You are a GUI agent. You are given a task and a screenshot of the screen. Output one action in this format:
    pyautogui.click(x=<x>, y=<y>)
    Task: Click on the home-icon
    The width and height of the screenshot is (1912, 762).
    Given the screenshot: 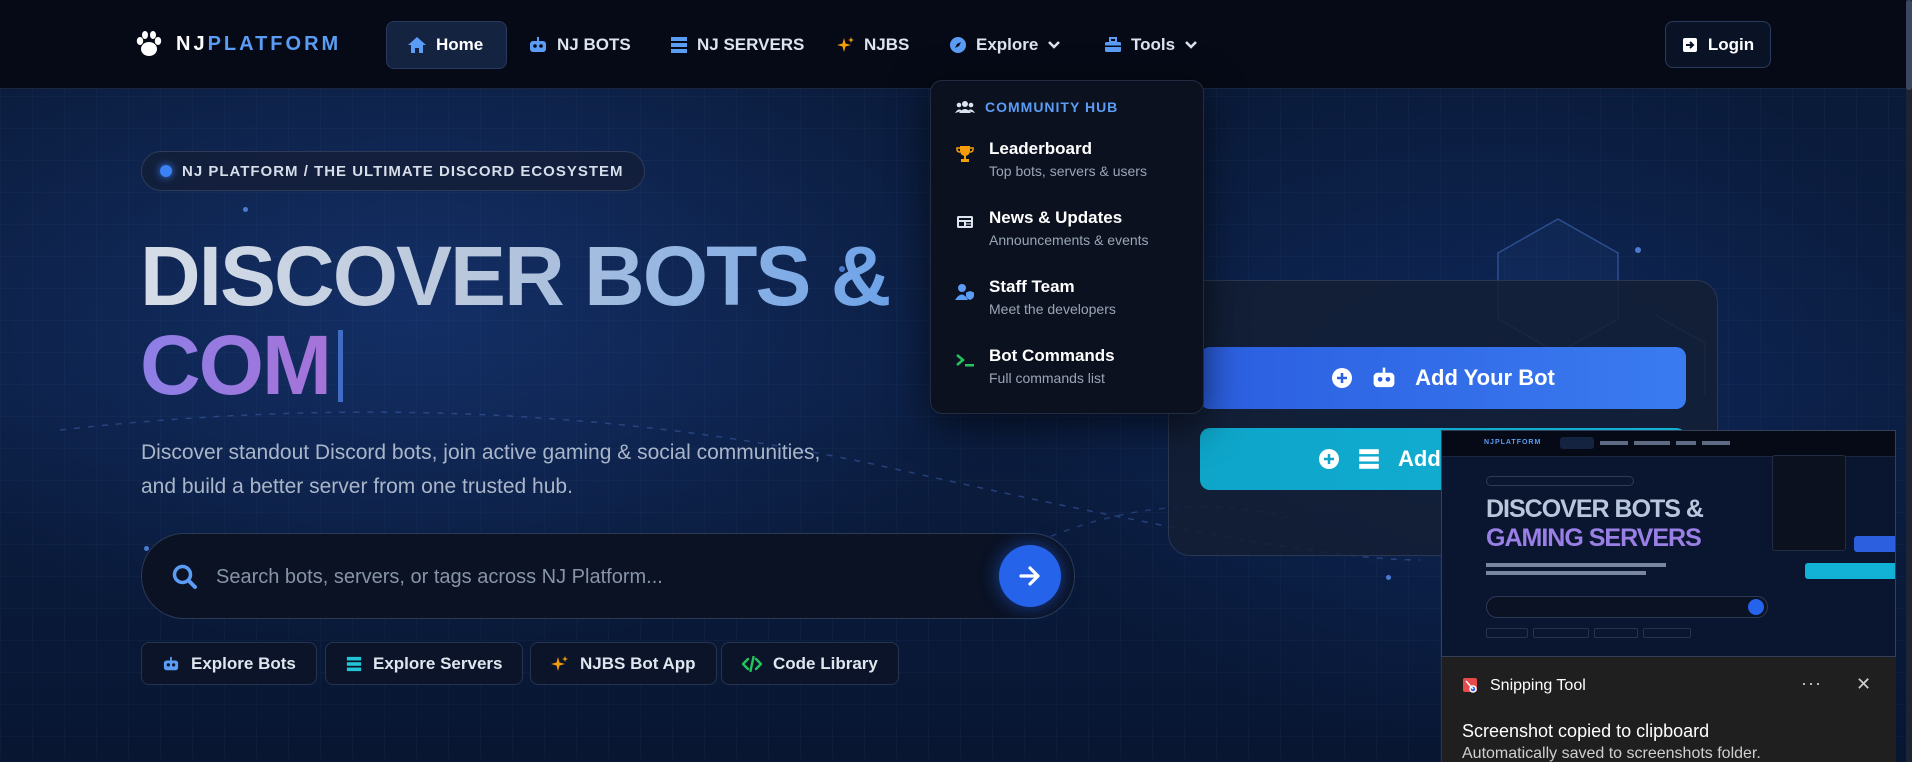 What is the action you would take?
    pyautogui.click(x=417, y=45)
    